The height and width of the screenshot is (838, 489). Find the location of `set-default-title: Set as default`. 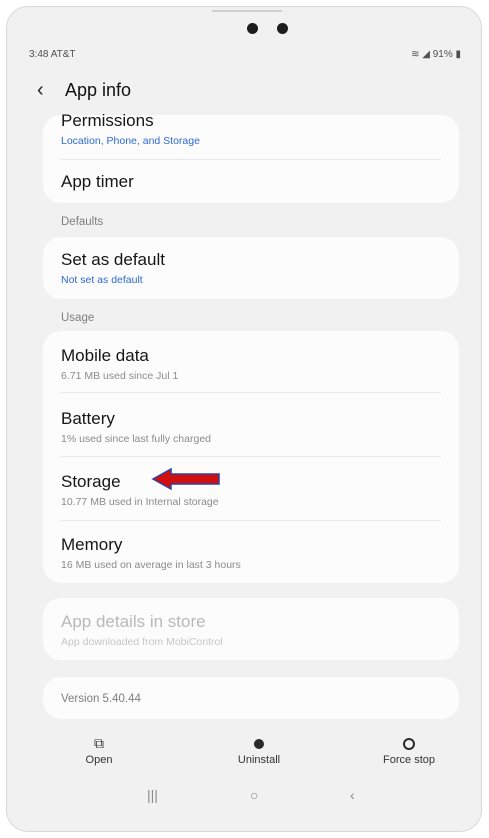

set-default-title: Set as default is located at coordinates (113, 259).